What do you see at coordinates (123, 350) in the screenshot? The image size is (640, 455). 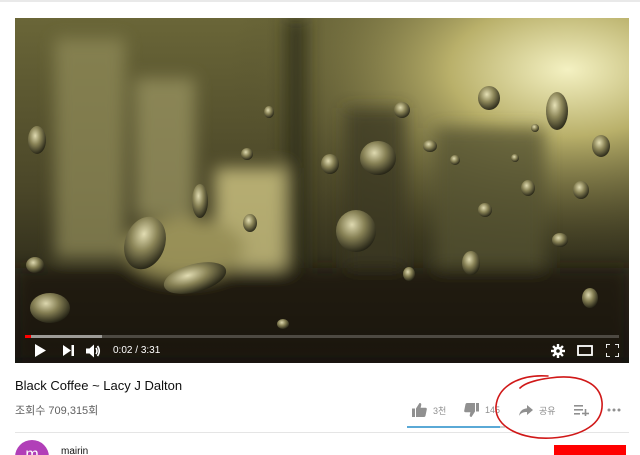 I see `current-time: 0:02` at bounding box center [123, 350].